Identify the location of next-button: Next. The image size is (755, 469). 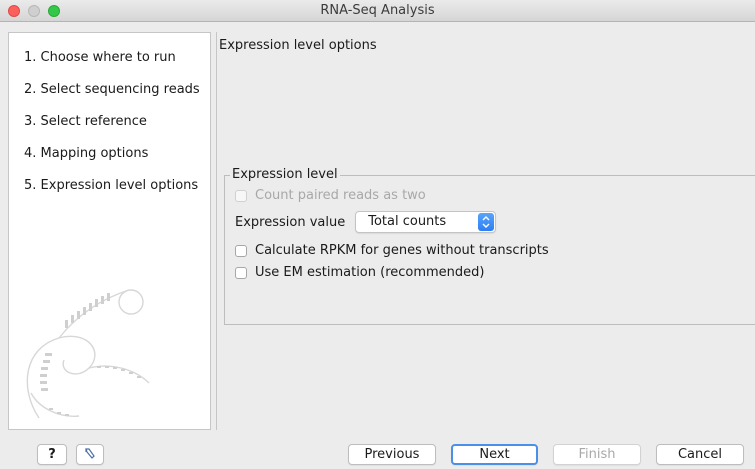
(494, 454).